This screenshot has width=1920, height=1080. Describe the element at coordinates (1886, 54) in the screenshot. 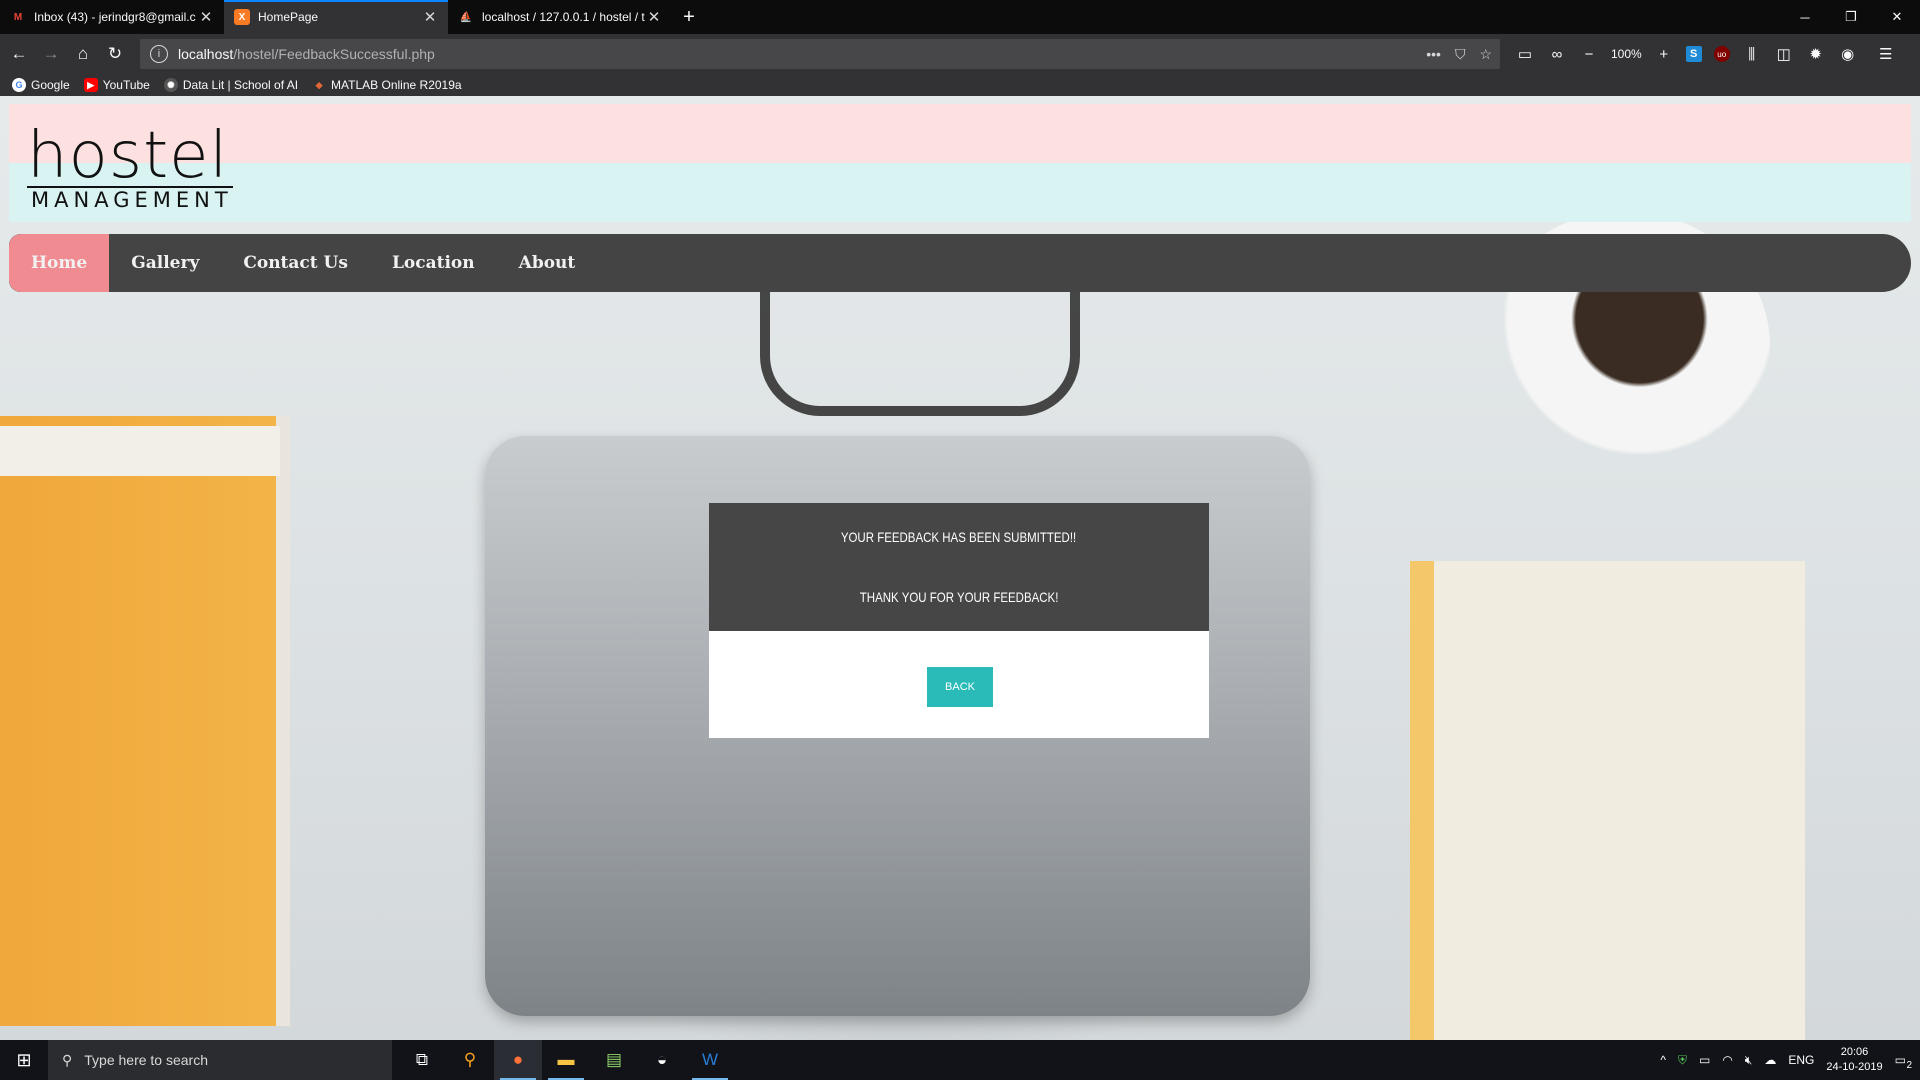

I see `menu-hamburger-icon: ☰` at that location.